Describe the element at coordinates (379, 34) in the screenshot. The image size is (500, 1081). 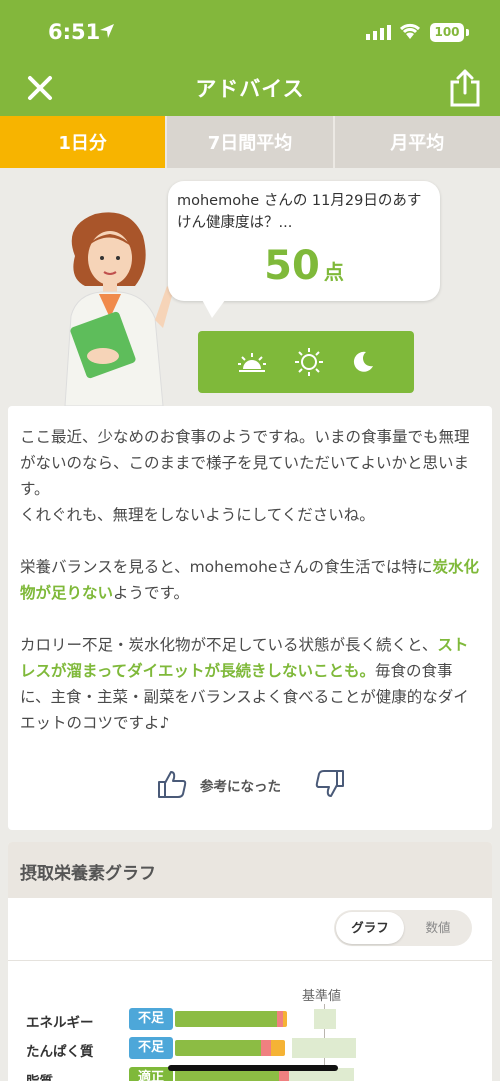
I see `cellular-signal-icon` at that location.